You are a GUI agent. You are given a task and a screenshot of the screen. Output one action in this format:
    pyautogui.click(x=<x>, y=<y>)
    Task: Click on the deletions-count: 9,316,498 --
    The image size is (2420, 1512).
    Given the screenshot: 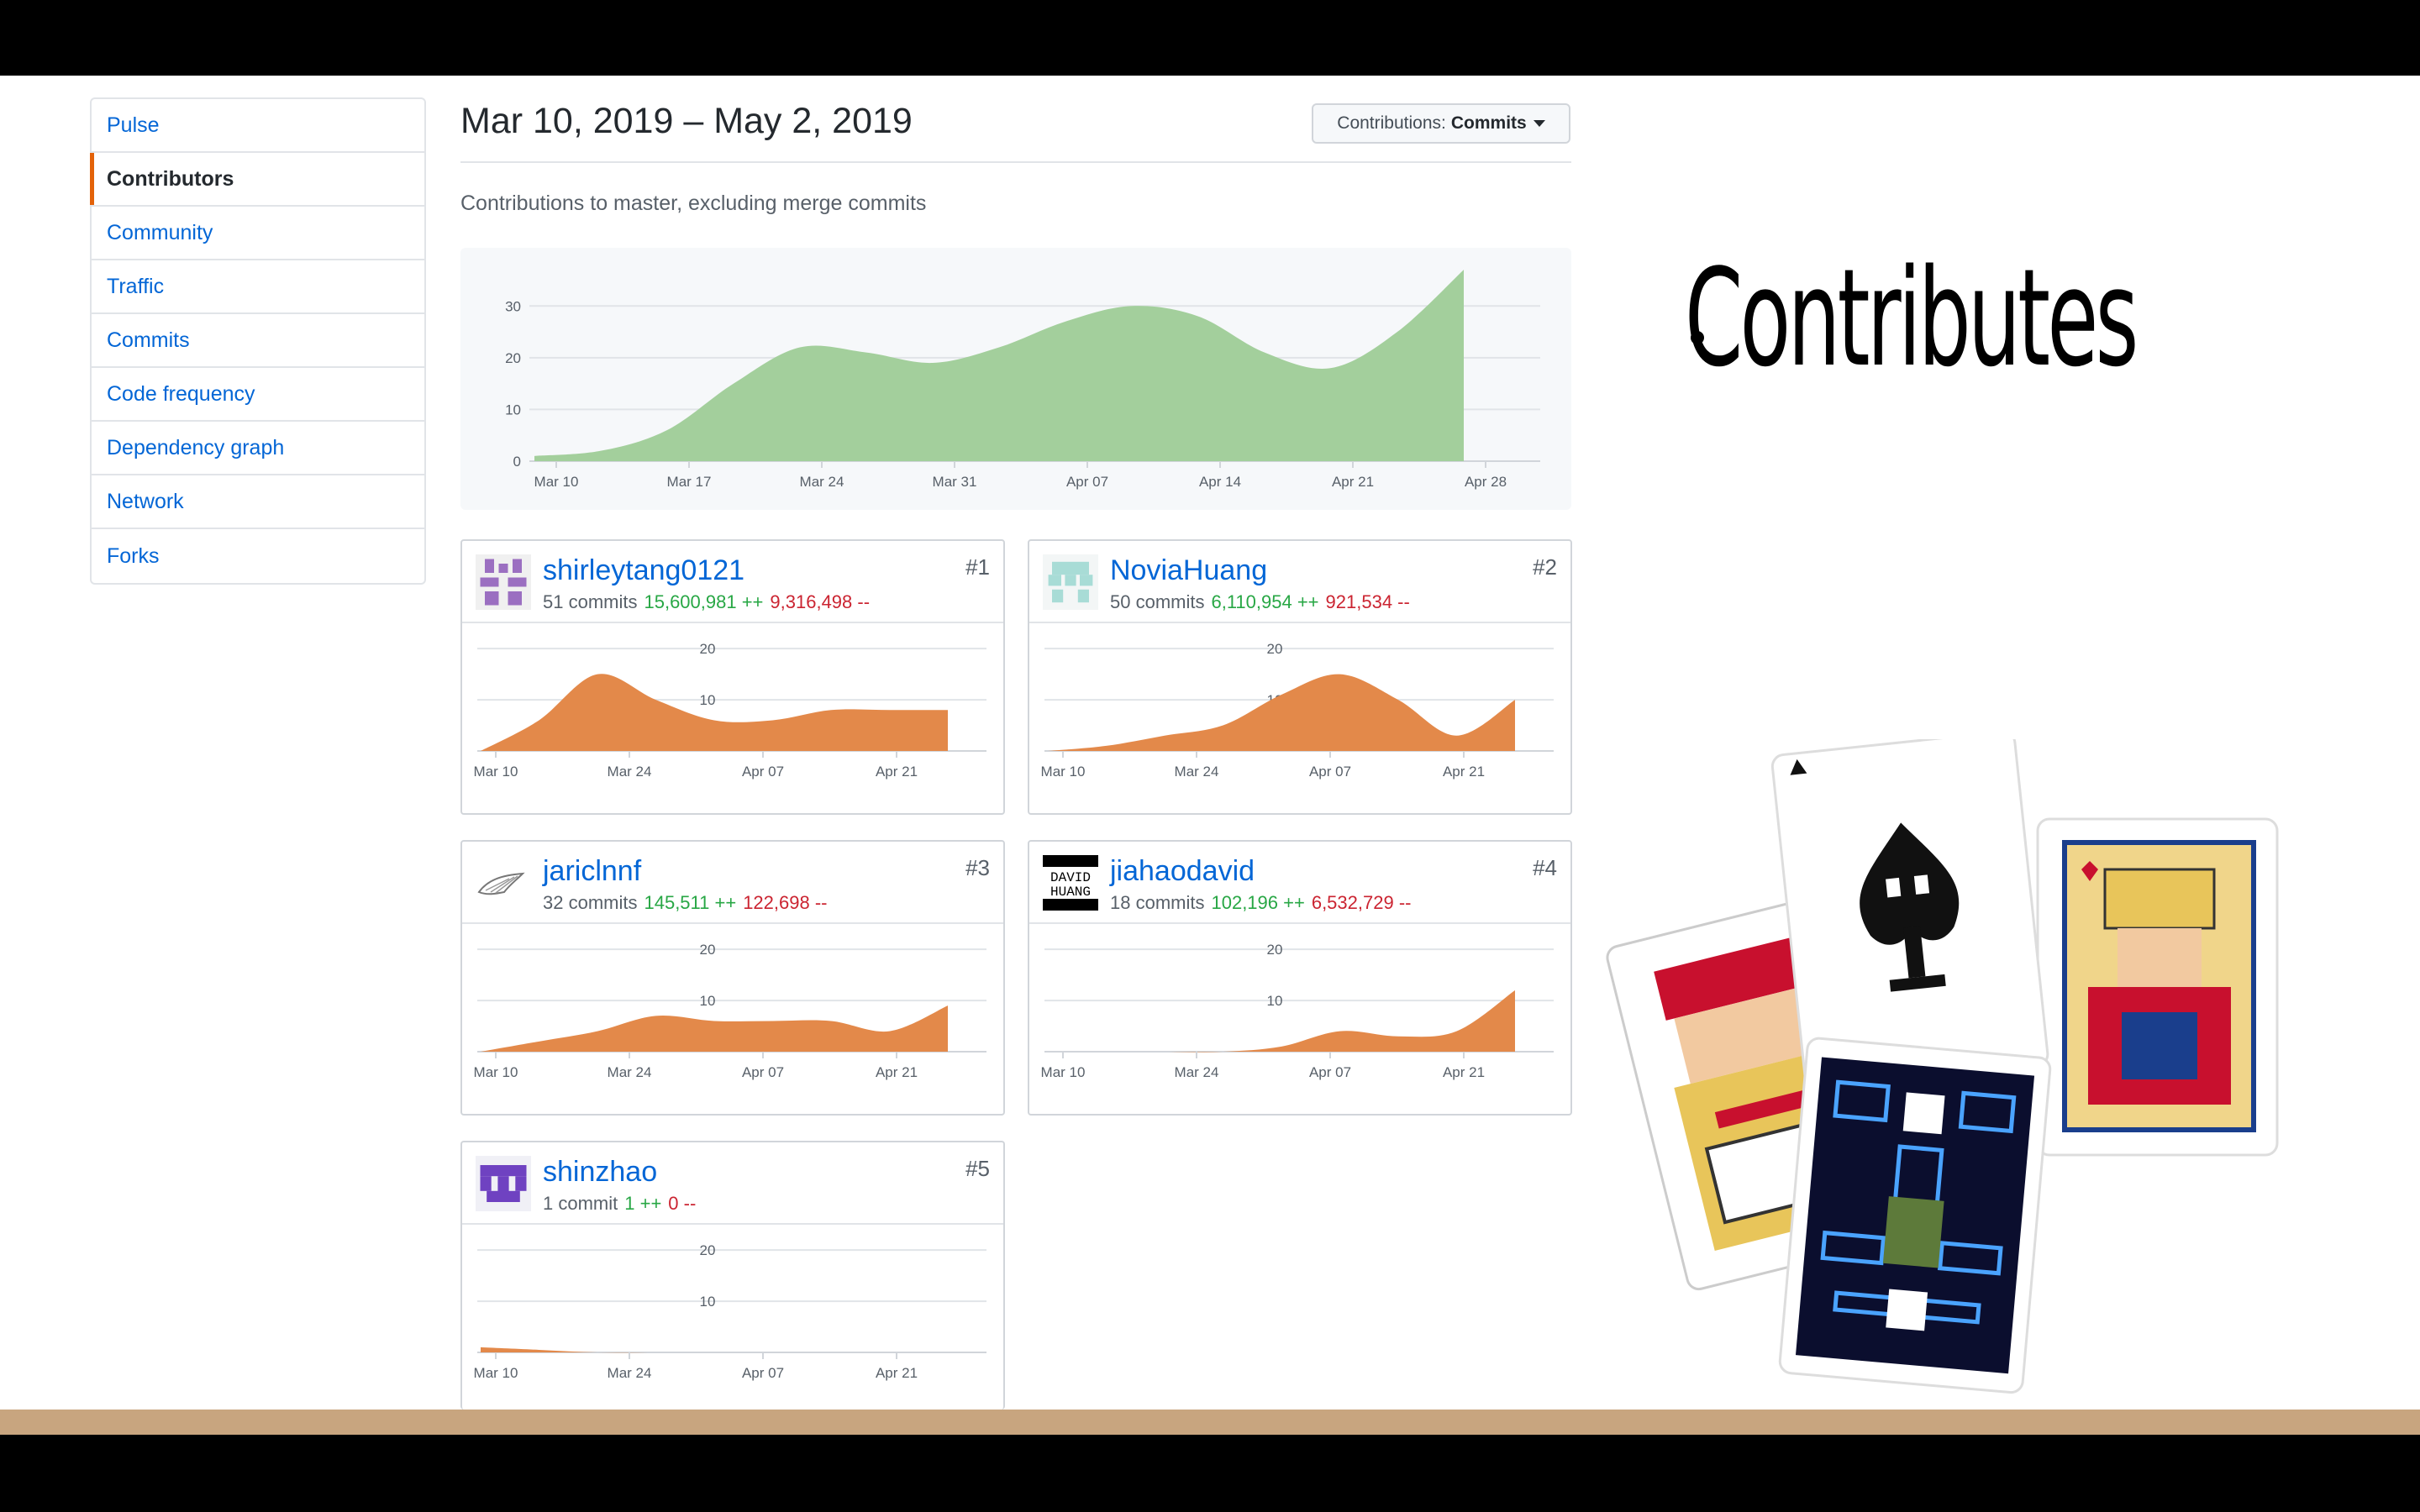 What is the action you would take?
    pyautogui.click(x=820, y=601)
    